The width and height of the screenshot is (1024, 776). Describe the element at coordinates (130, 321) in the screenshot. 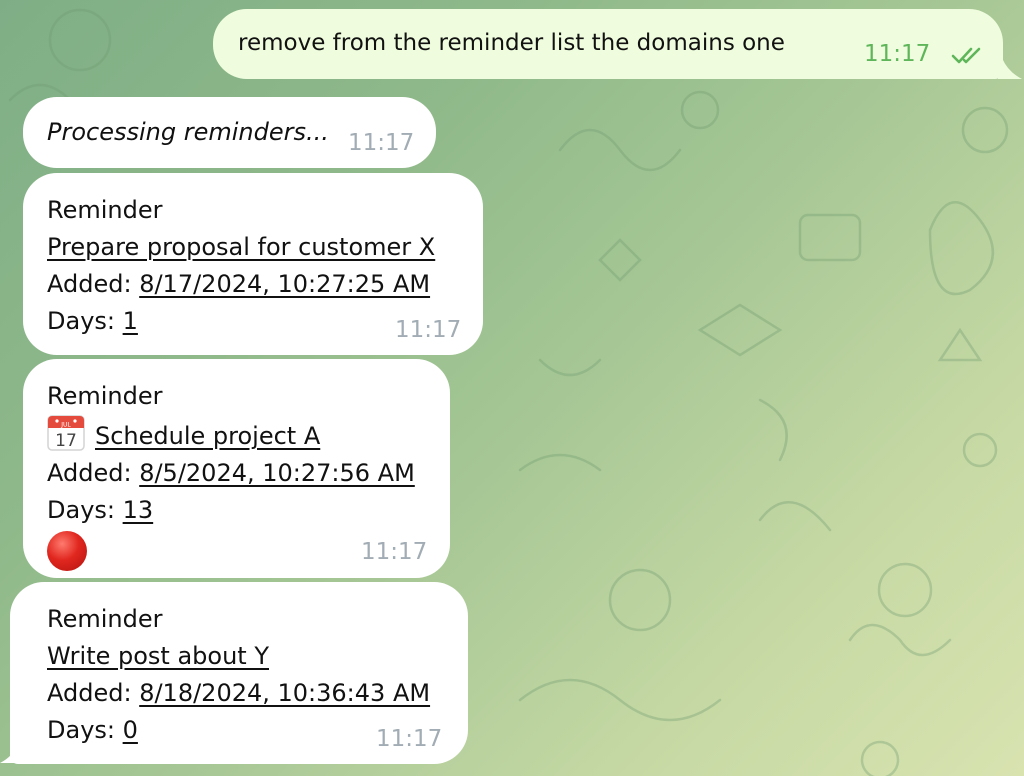

I see `days-value-link: 1` at that location.